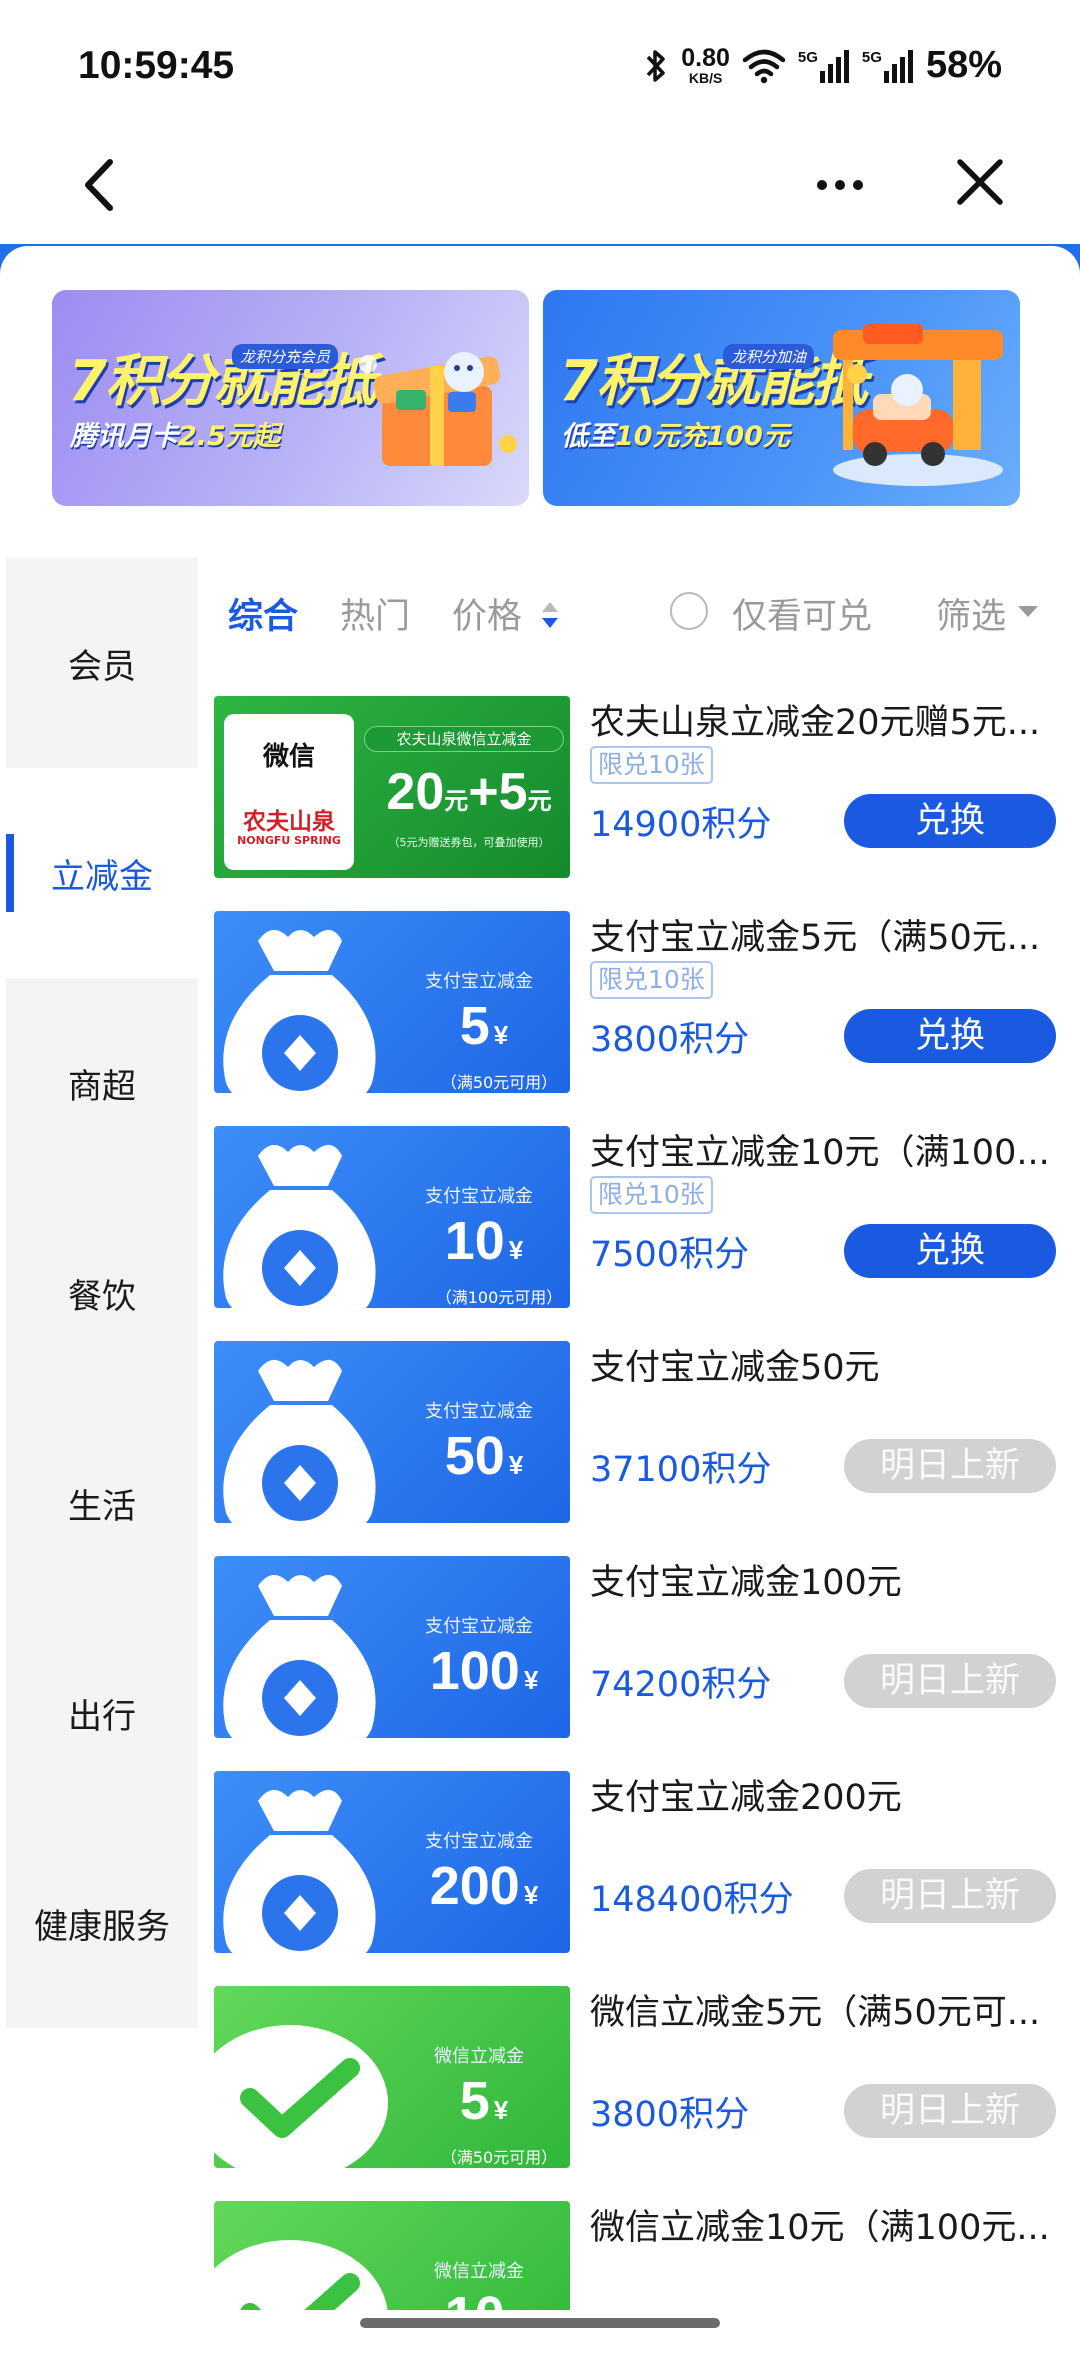 The height and width of the screenshot is (2354, 1080). I want to click on product-image: 支付宝立减金 50 ¥, so click(392, 1432).